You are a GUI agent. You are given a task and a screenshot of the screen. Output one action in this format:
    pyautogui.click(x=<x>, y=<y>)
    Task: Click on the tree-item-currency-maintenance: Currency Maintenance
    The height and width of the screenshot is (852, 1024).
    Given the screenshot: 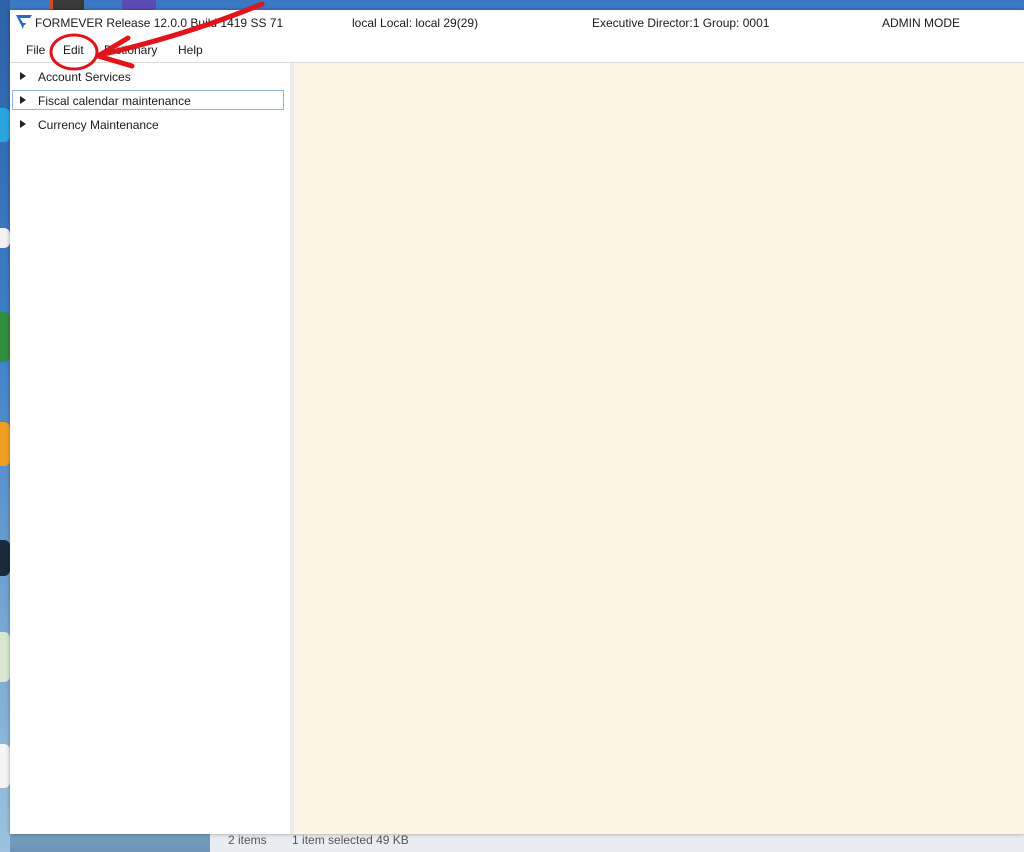 What is the action you would take?
    pyautogui.click(x=148, y=124)
    